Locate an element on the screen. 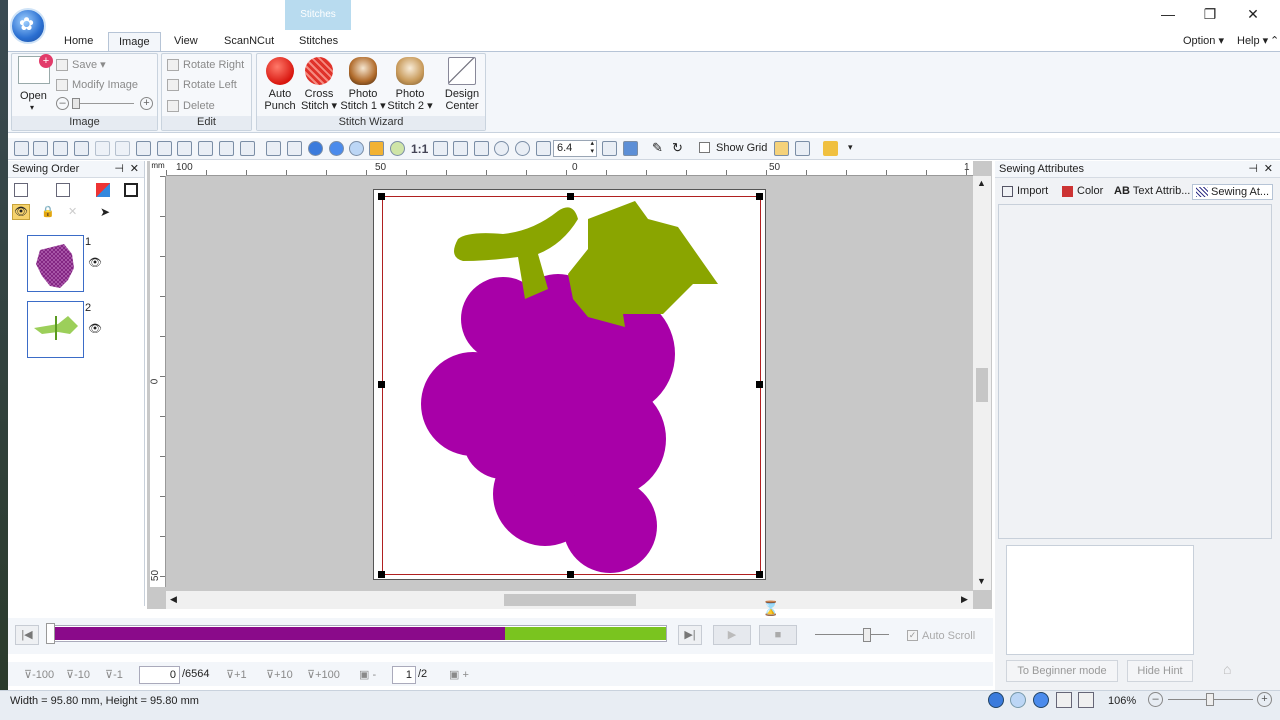  step-back-1-button: ⊽-1 is located at coordinates (114, 675).